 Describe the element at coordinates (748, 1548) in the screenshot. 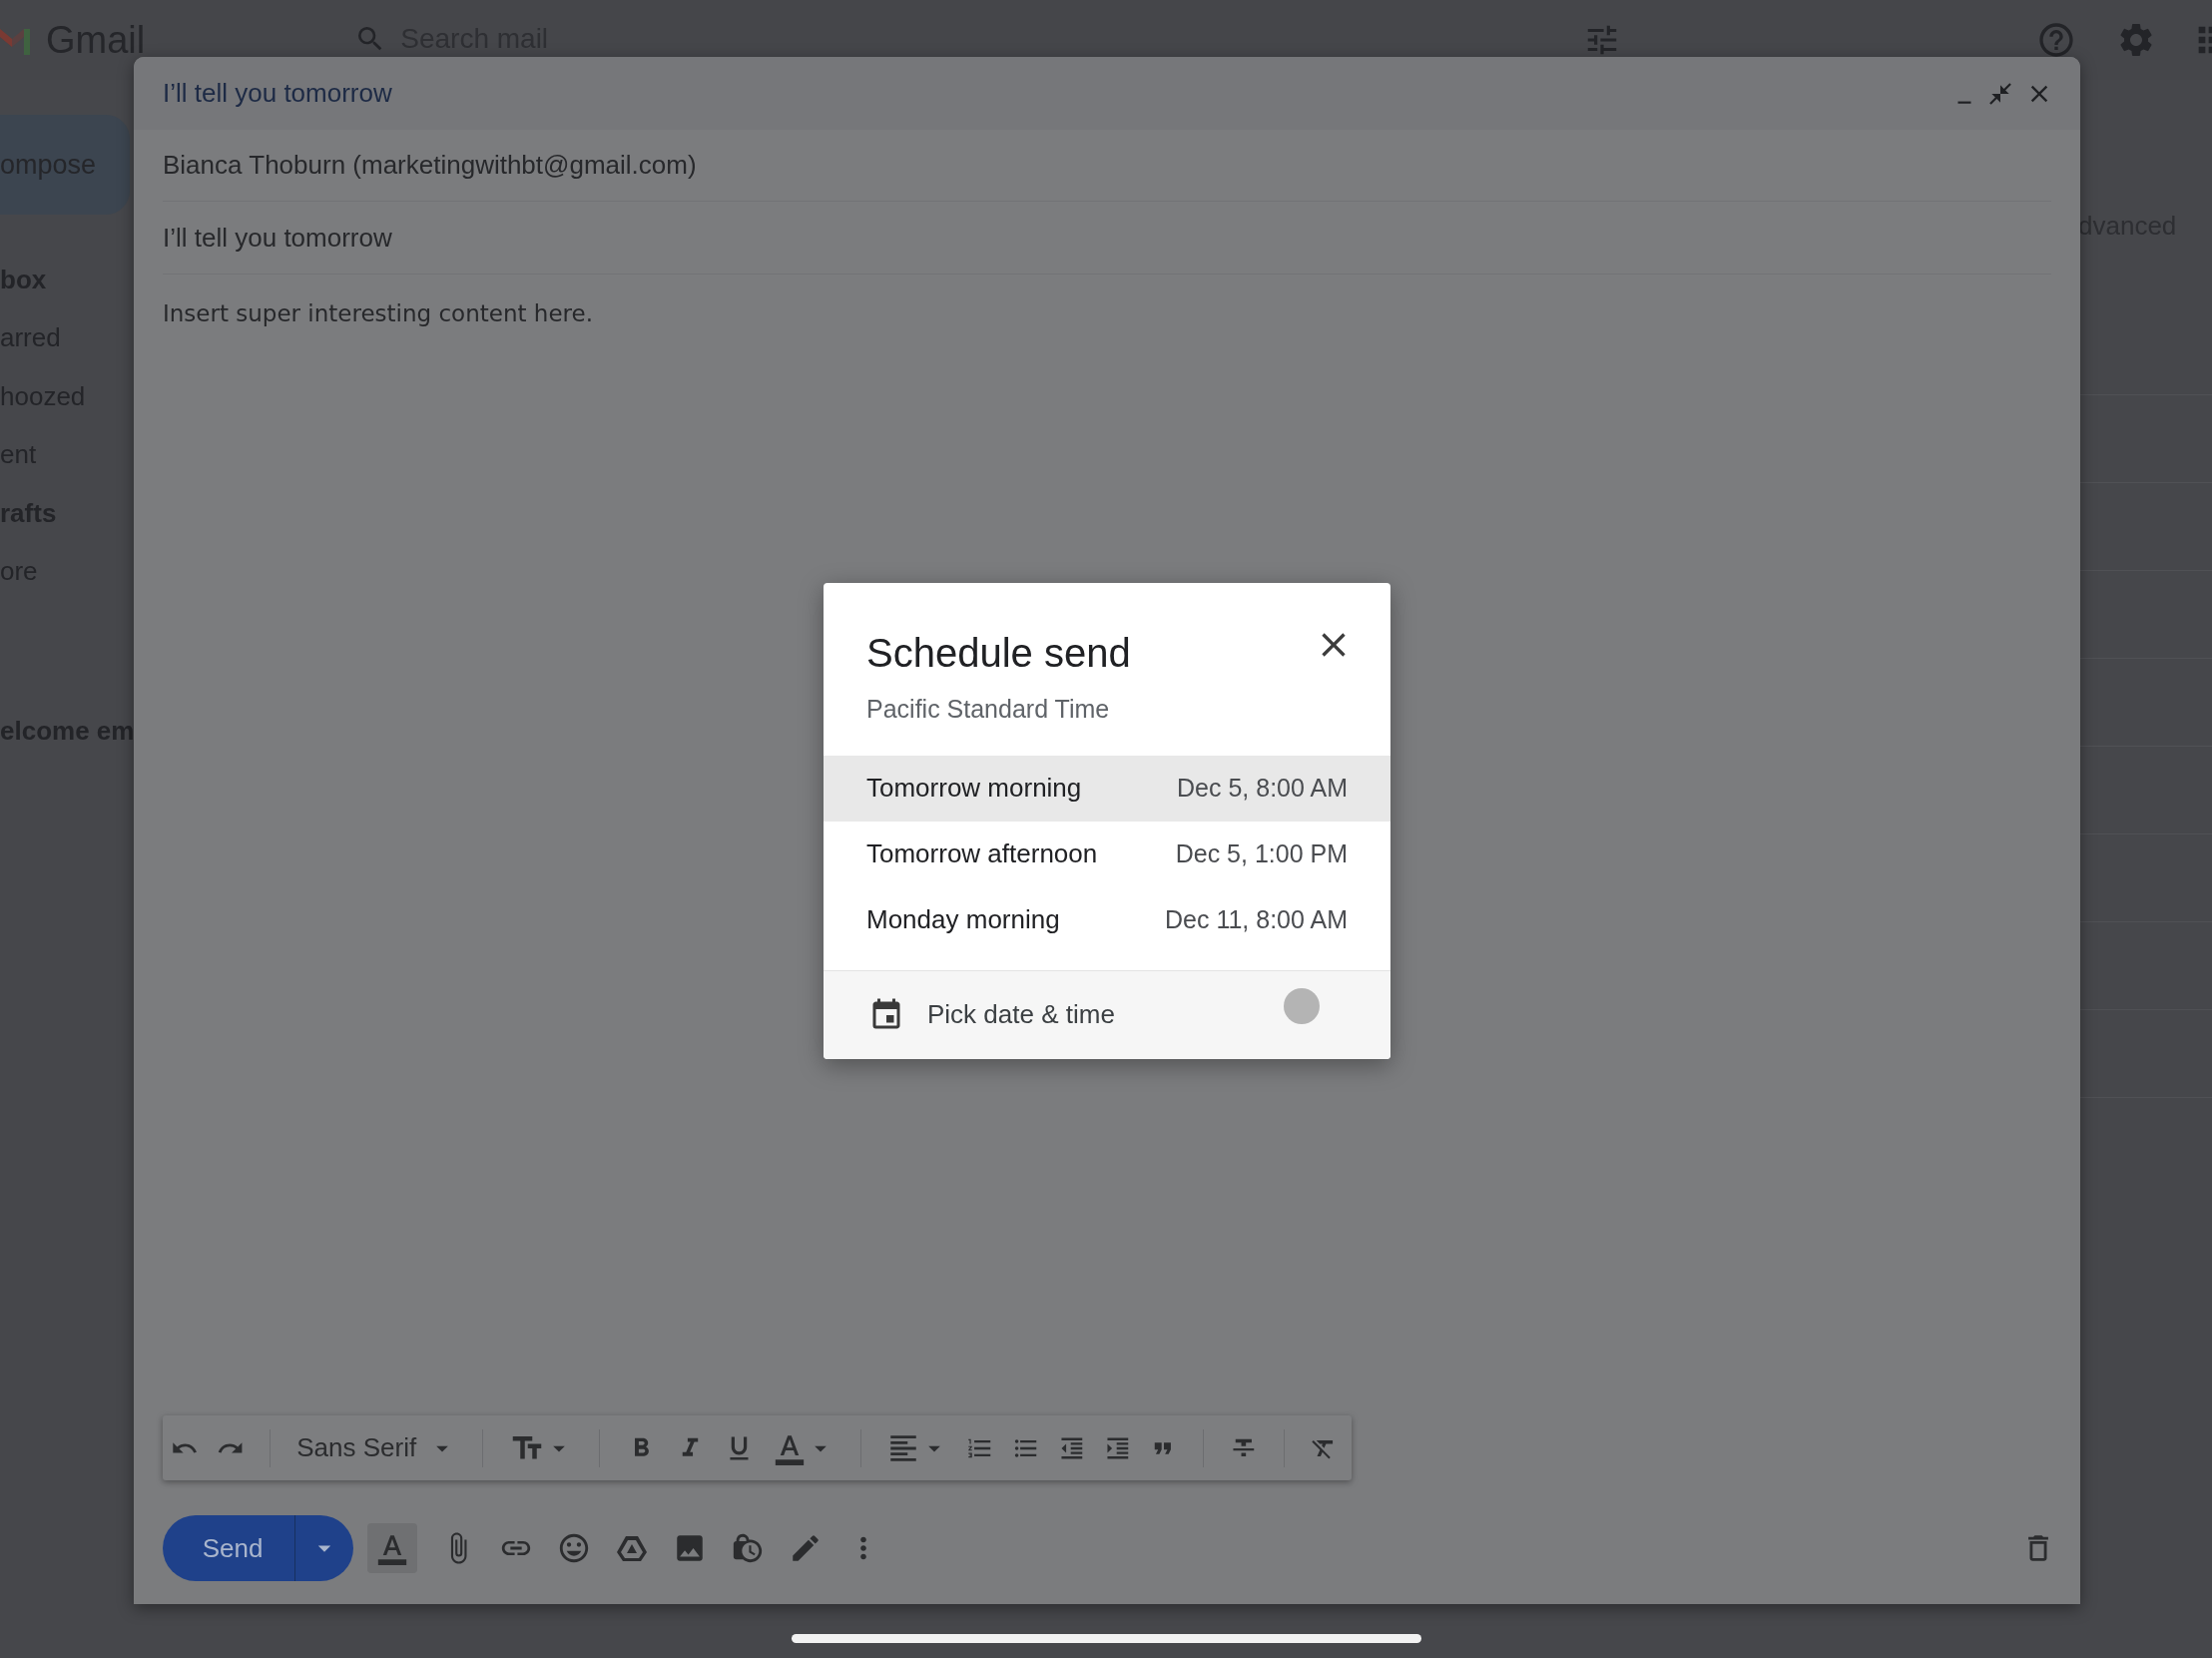

I see `lock-clock-icon` at that location.